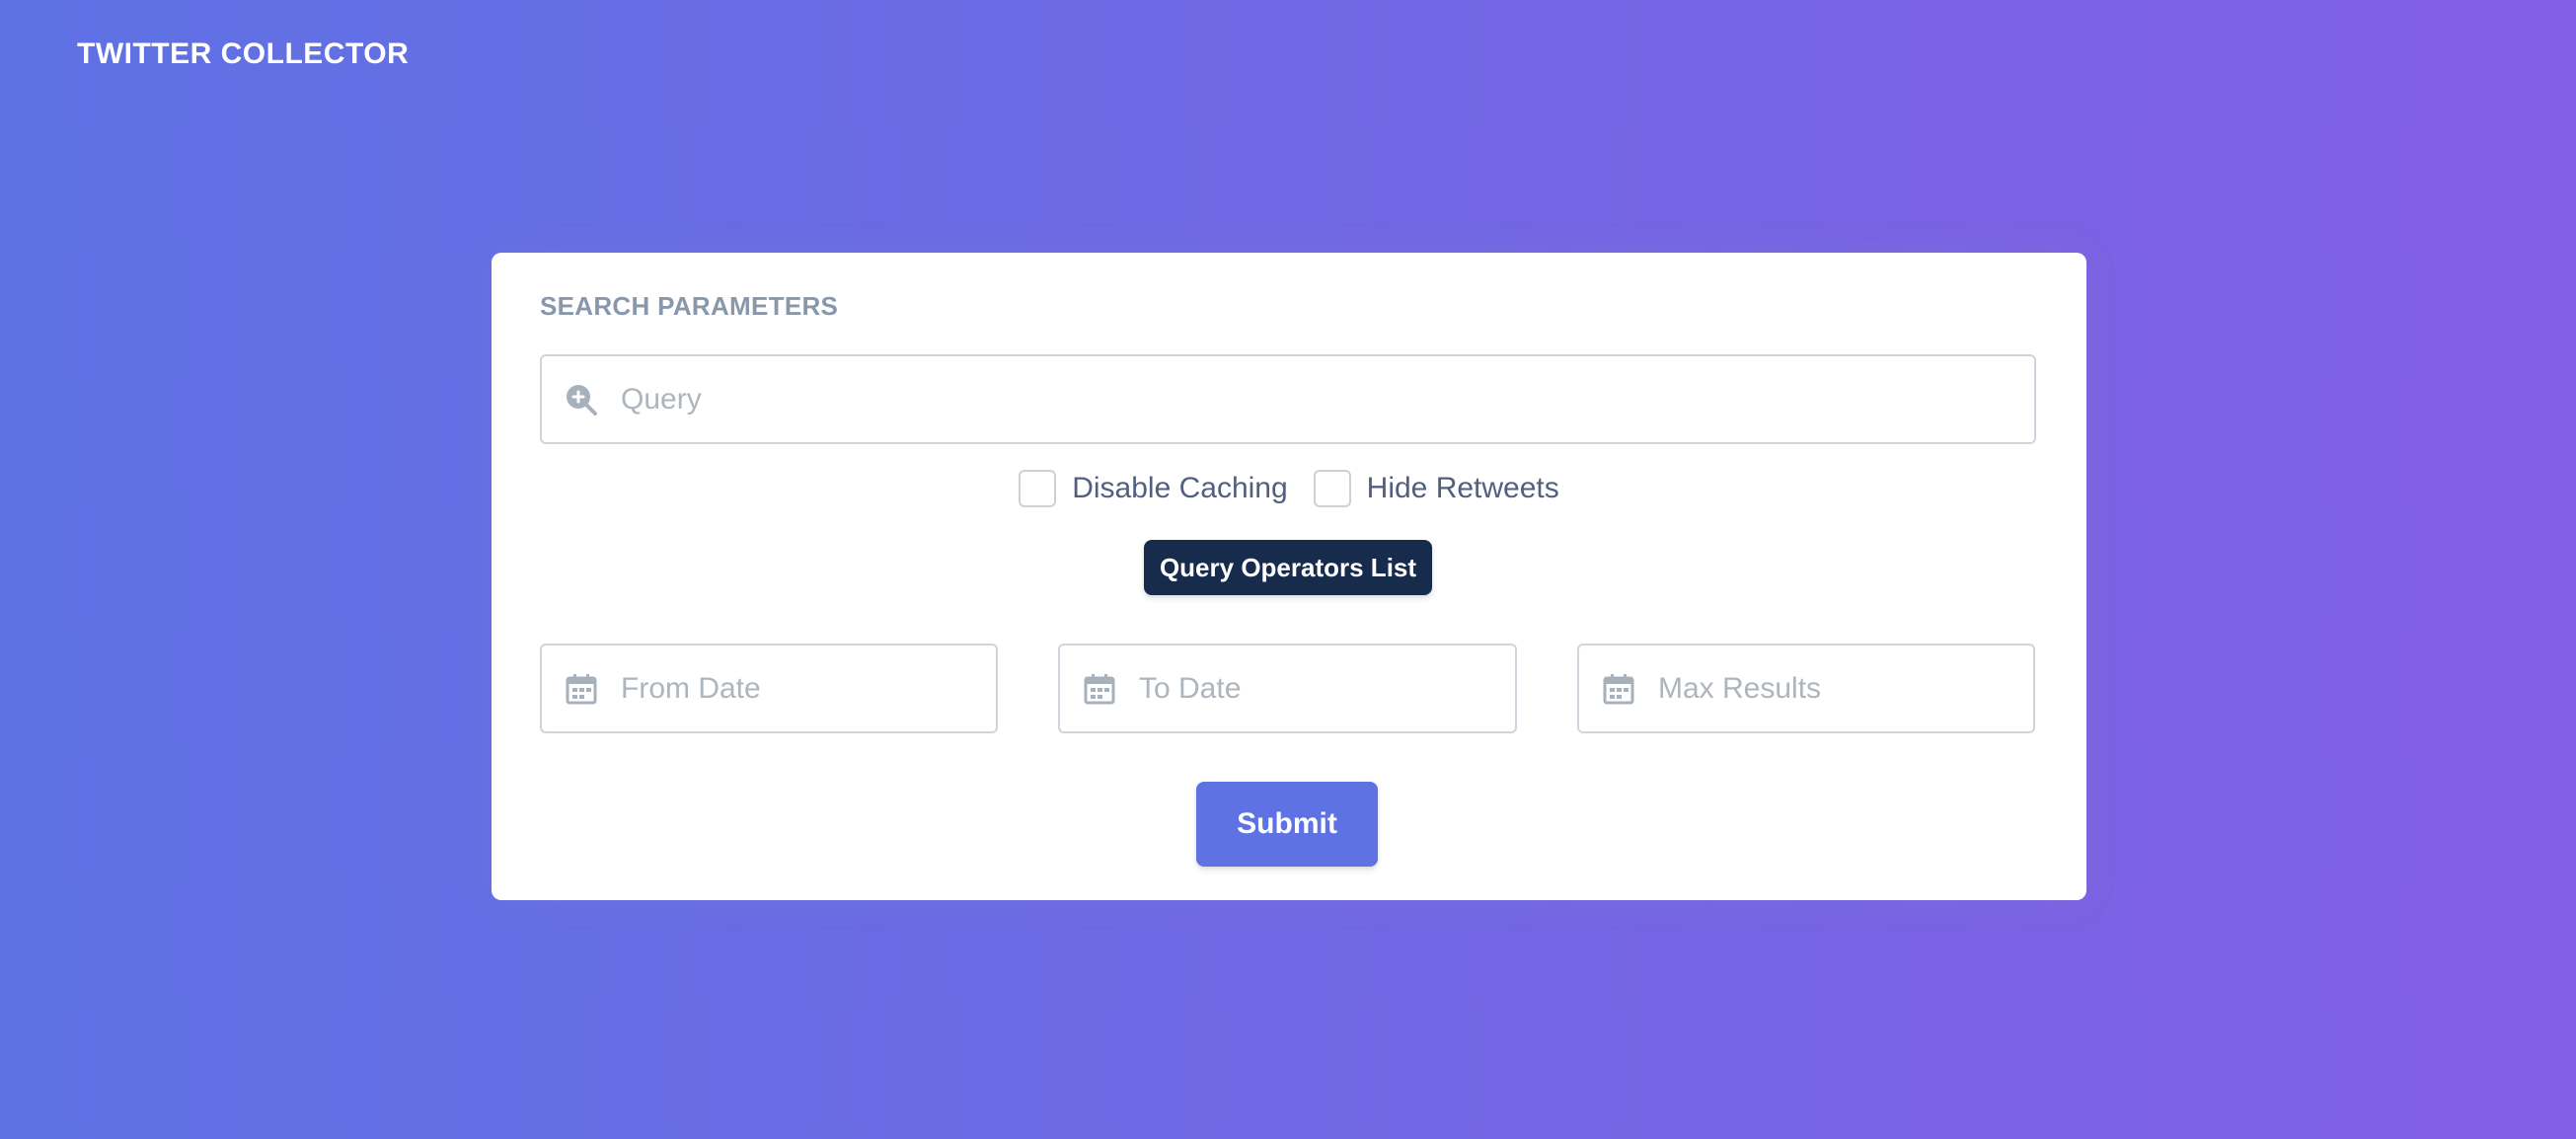 The image size is (2576, 1139). What do you see at coordinates (1846, 688) in the screenshot?
I see `max-results-input` at bounding box center [1846, 688].